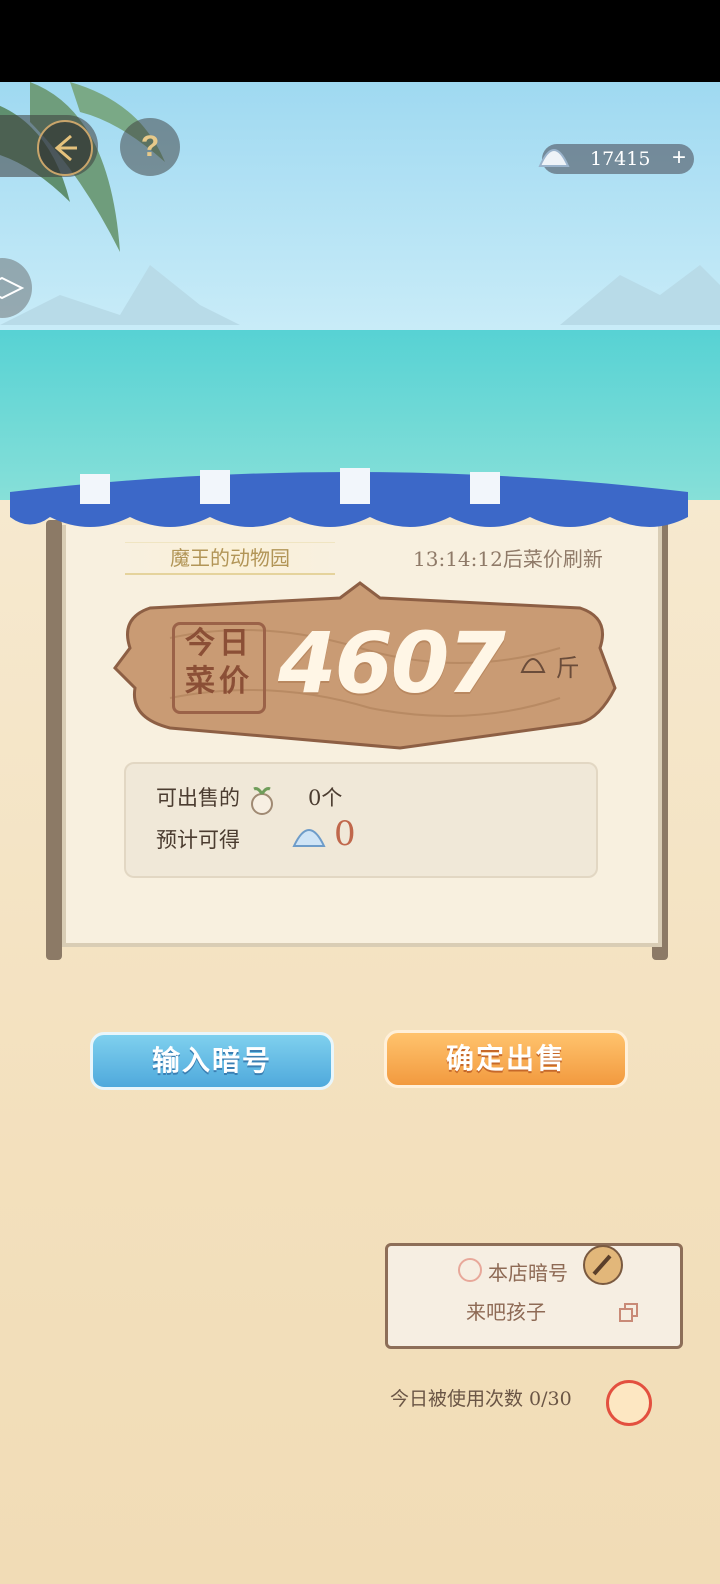 This screenshot has width=720, height=1584. I want to click on currency-pill: 17415 +, so click(616, 159).